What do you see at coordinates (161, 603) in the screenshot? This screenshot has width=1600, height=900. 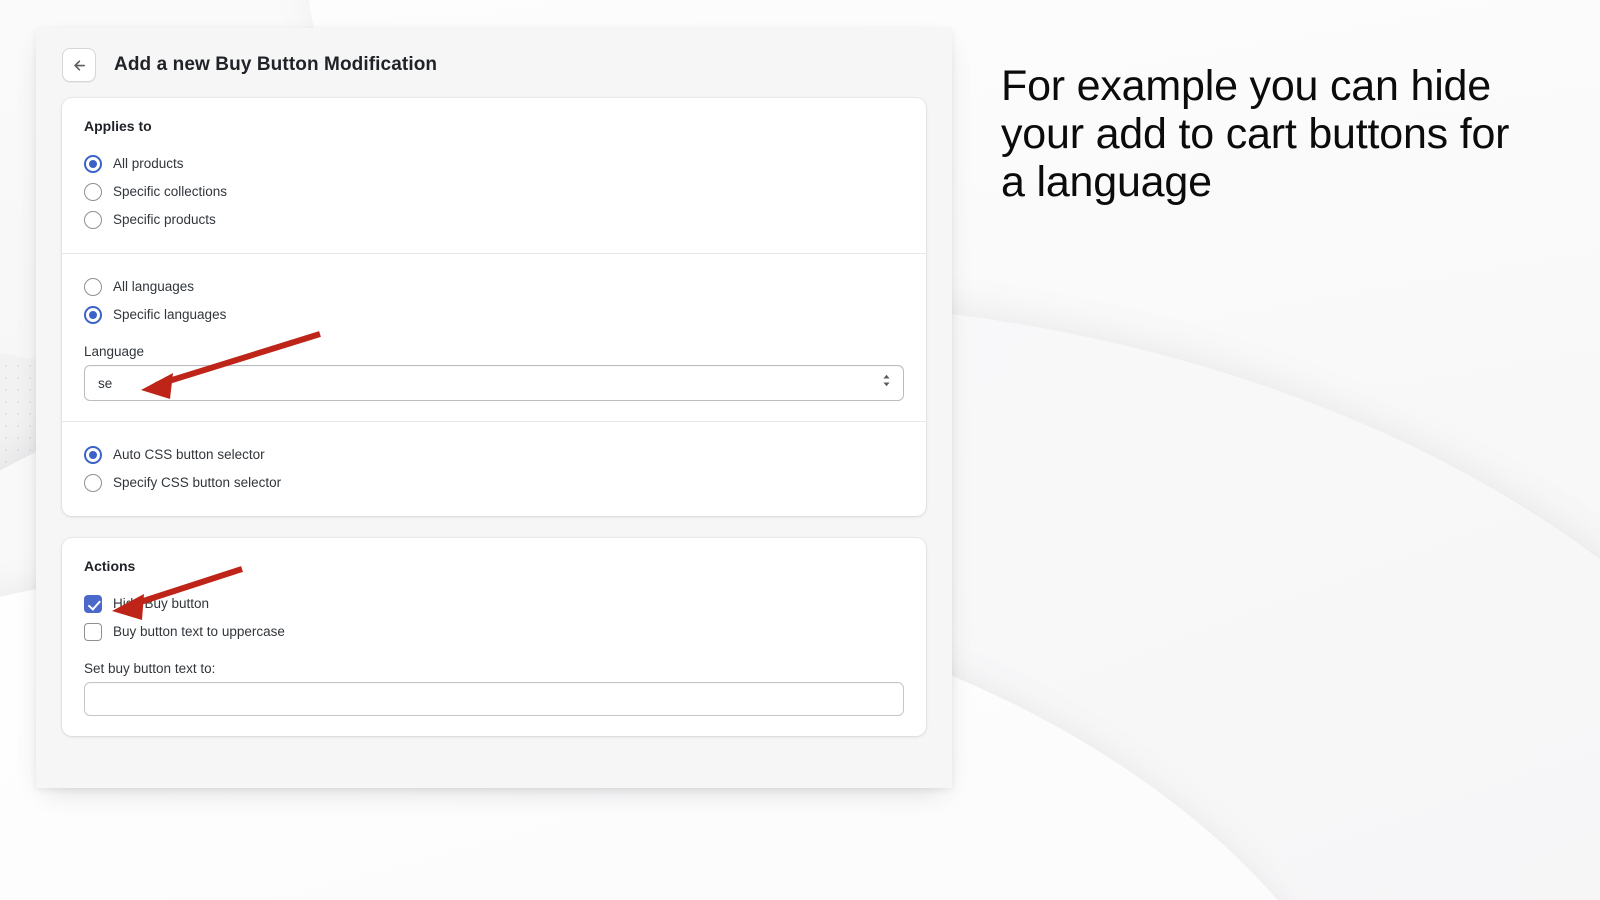 I see `checkbox-label: Hide Buy button` at bounding box center [161, 603].